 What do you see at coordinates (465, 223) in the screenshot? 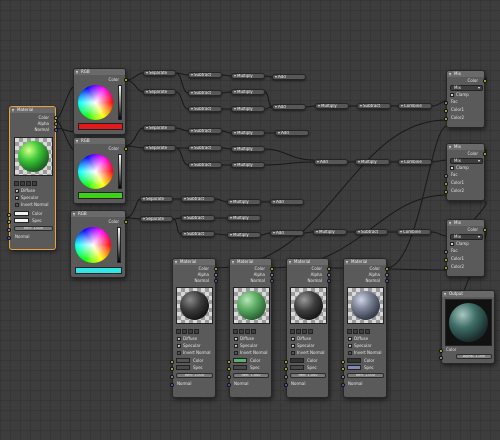
I see `node-header: Mix` at bounding box center [465, 223].